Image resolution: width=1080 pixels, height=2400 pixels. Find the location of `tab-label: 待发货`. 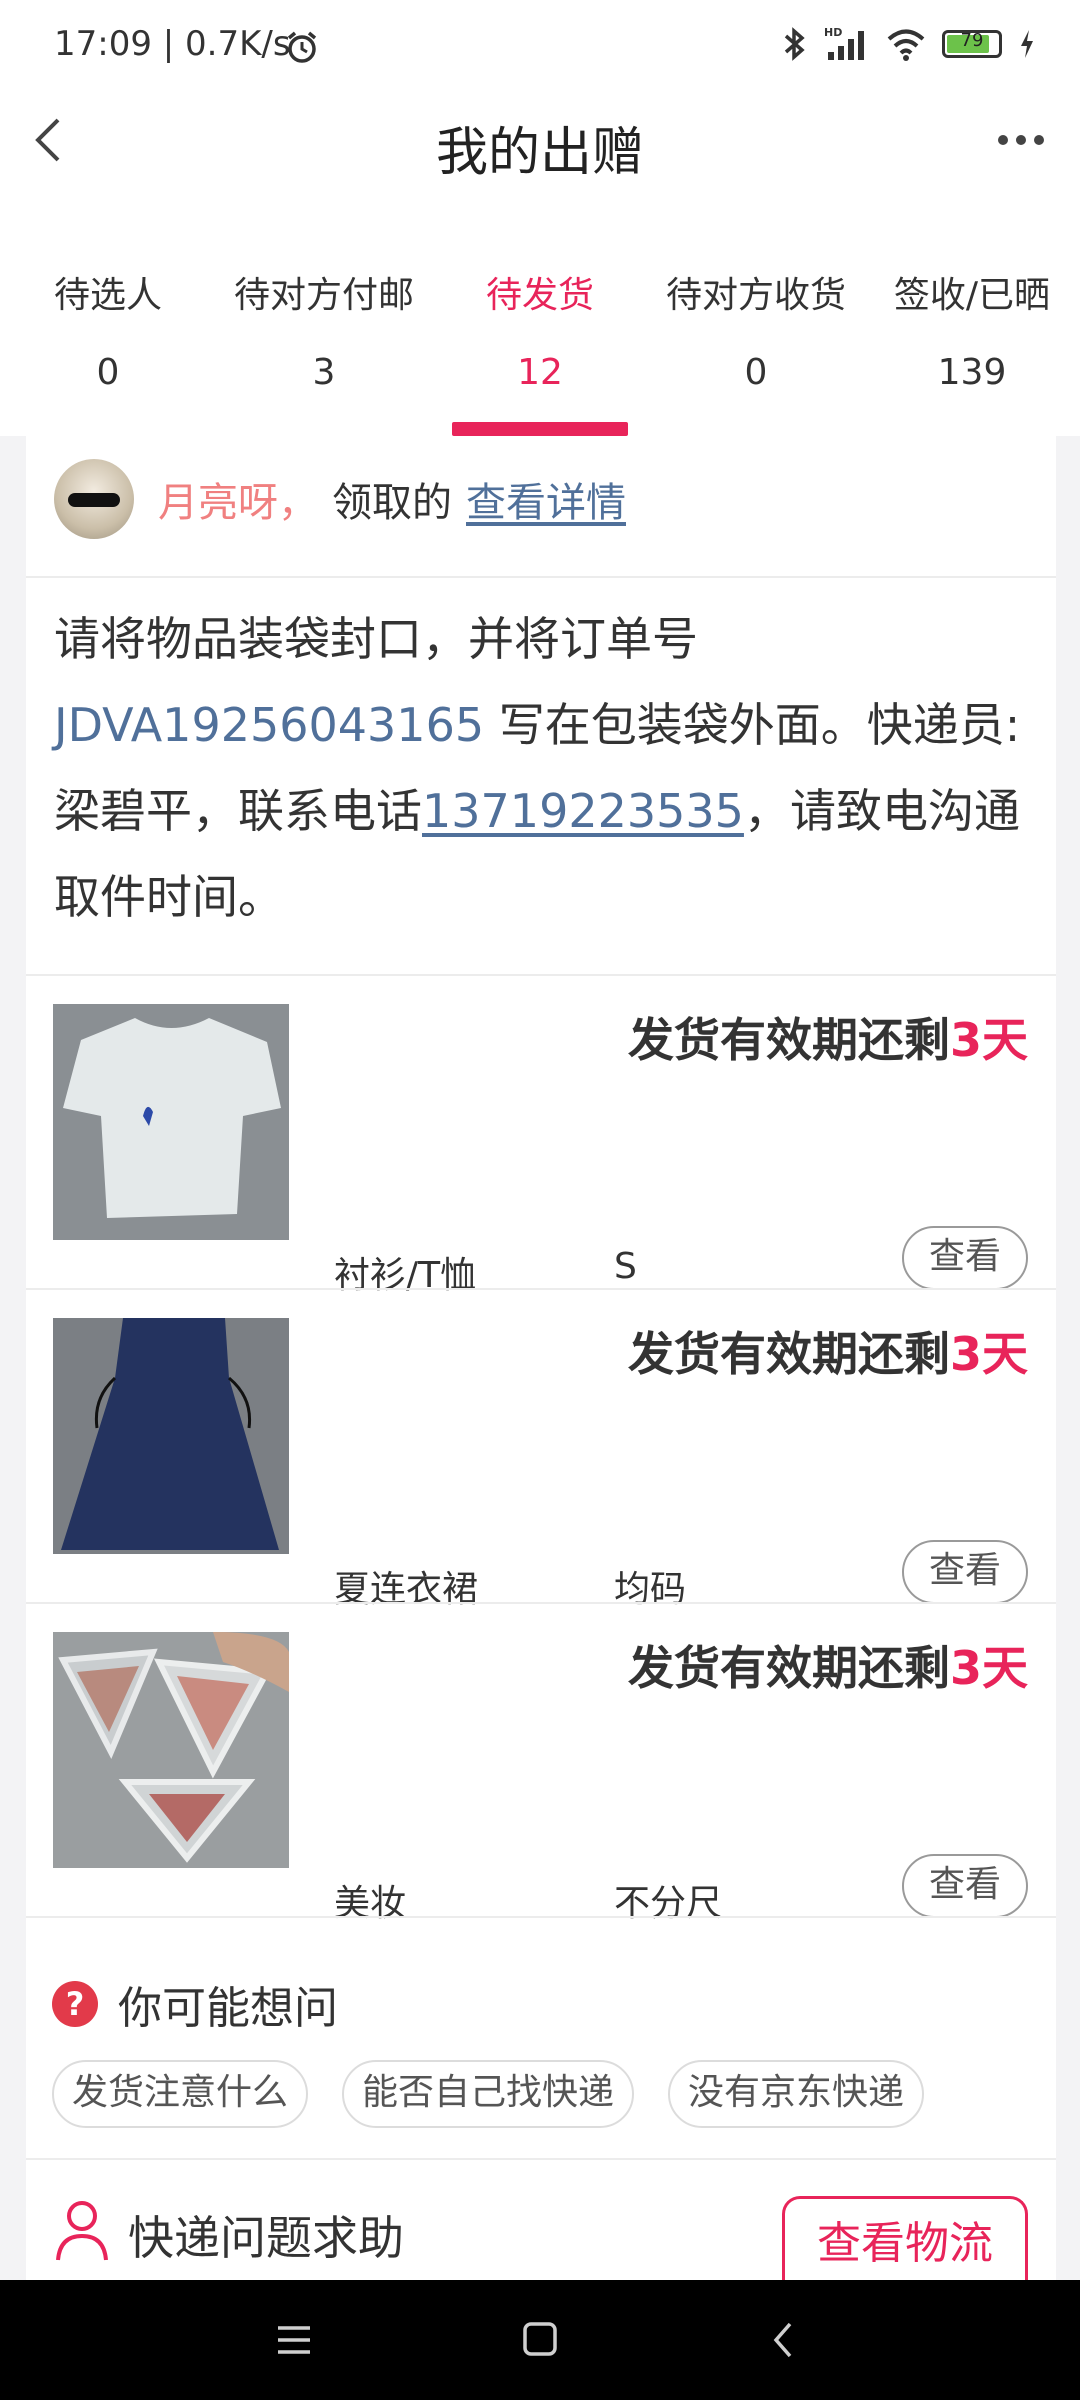

tab-label: 待发货 is located at coordinates (539, 295).